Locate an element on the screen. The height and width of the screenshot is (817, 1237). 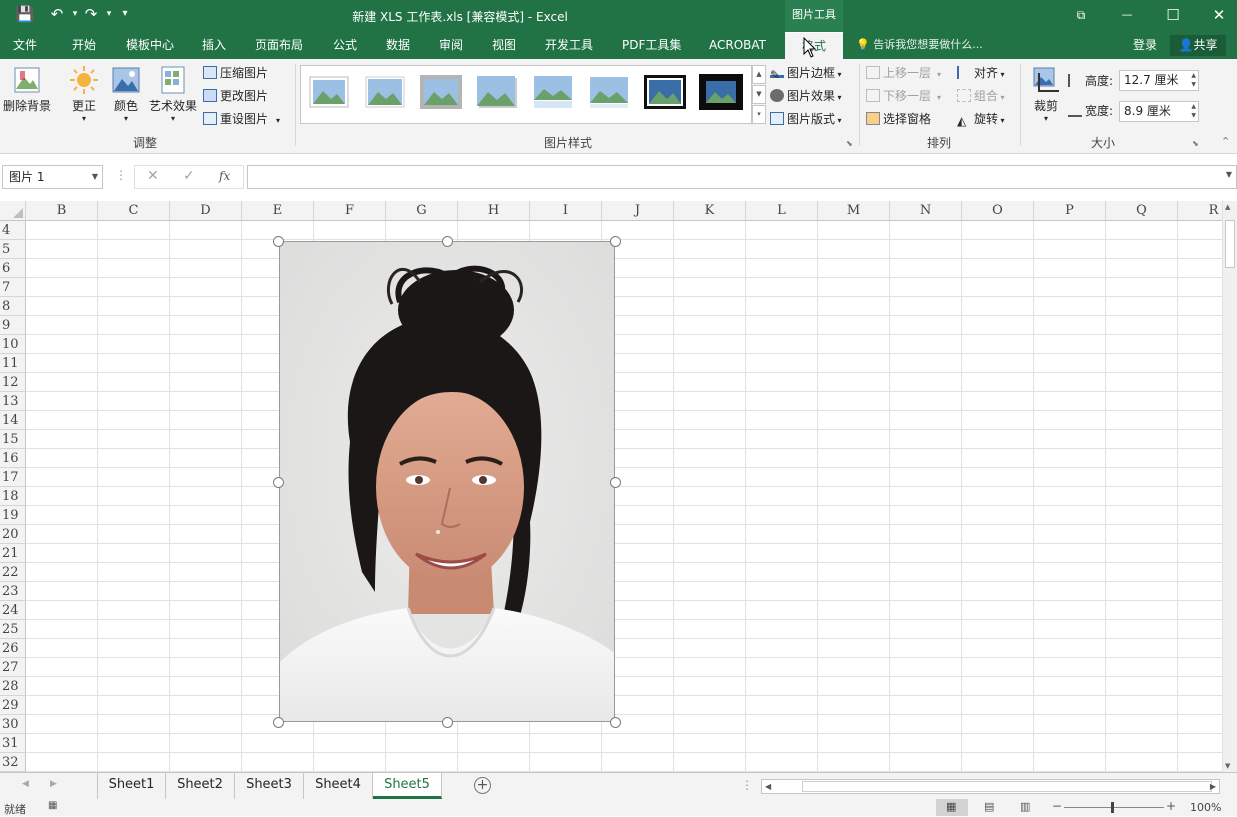
page-break-view-icon: ▥ is located at coordinates (1025, 806).